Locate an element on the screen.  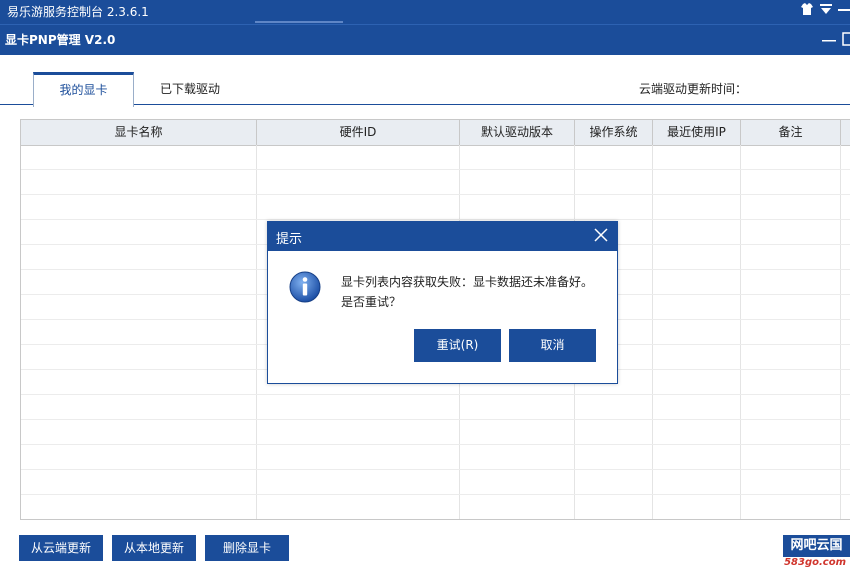
titlebar-controls is located at coordinates (825, 12).